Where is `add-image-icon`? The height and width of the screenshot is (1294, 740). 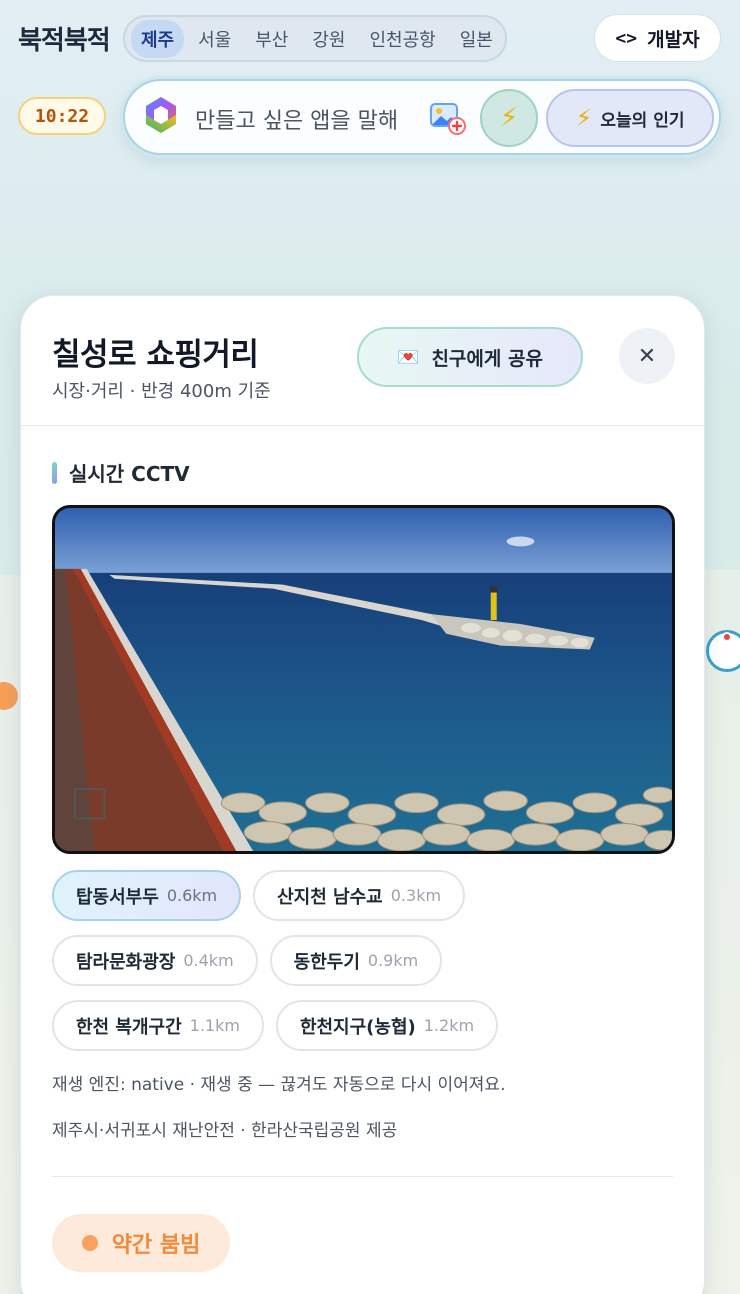 add-image-icon is located at coordinates (448, 118).